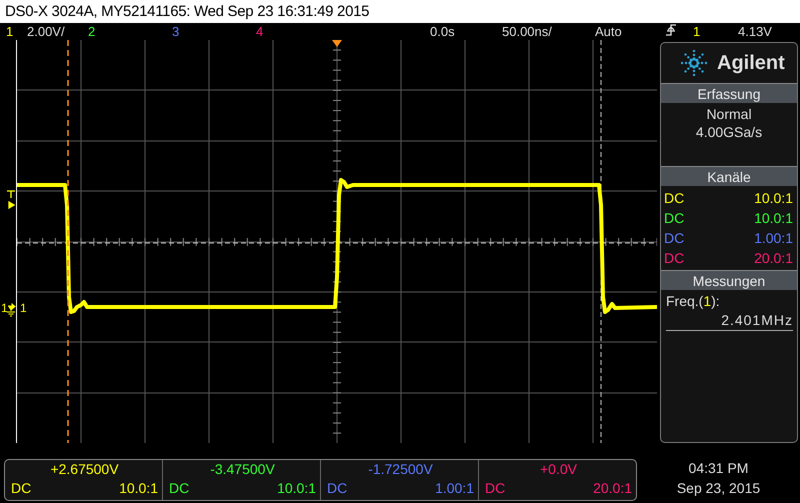 Image resolution: width=800 pixels, height=503 pixels. I want to click on trigger-level-marker-icon, so click(11, 200).